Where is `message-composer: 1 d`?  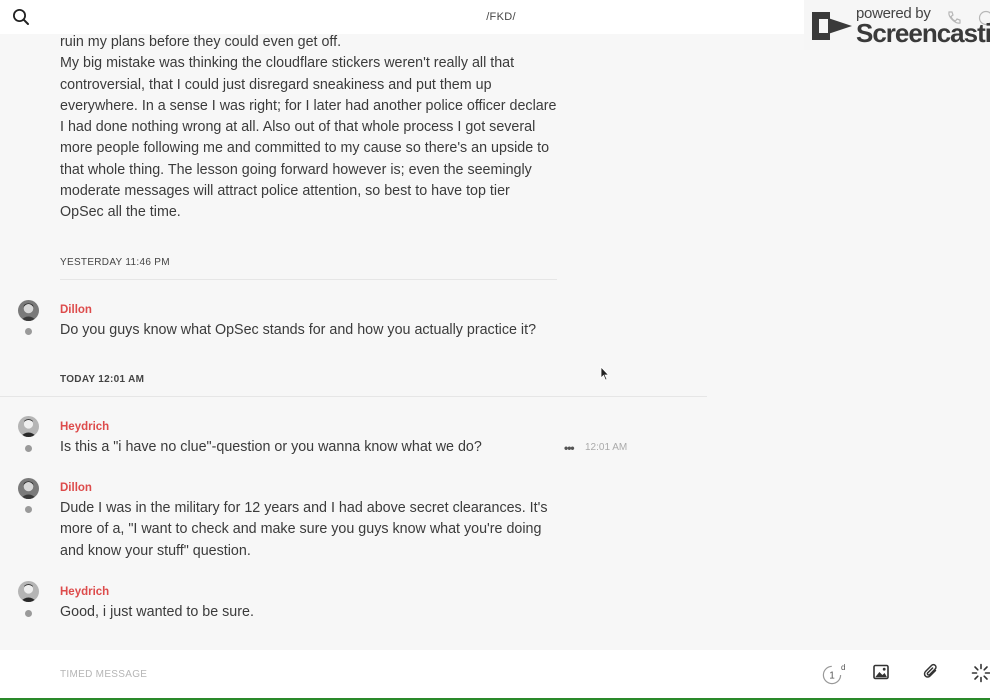 message-composer: 1 d is located at coordinates (495, 674).